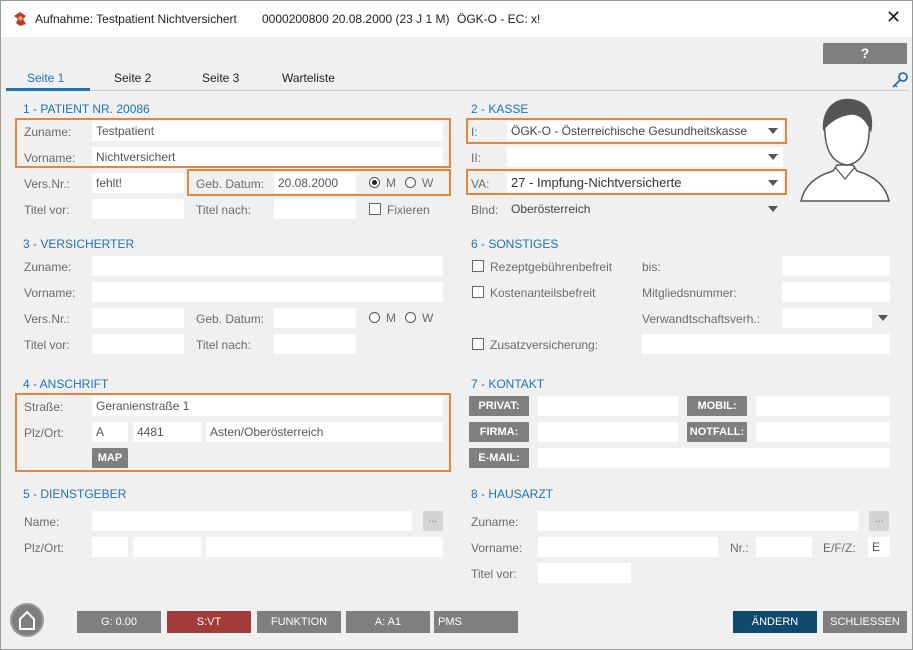  What do you see at coordinates (766, 344) in the screenshot?
I see `zusatz-field` at bounding box center [766, 344].